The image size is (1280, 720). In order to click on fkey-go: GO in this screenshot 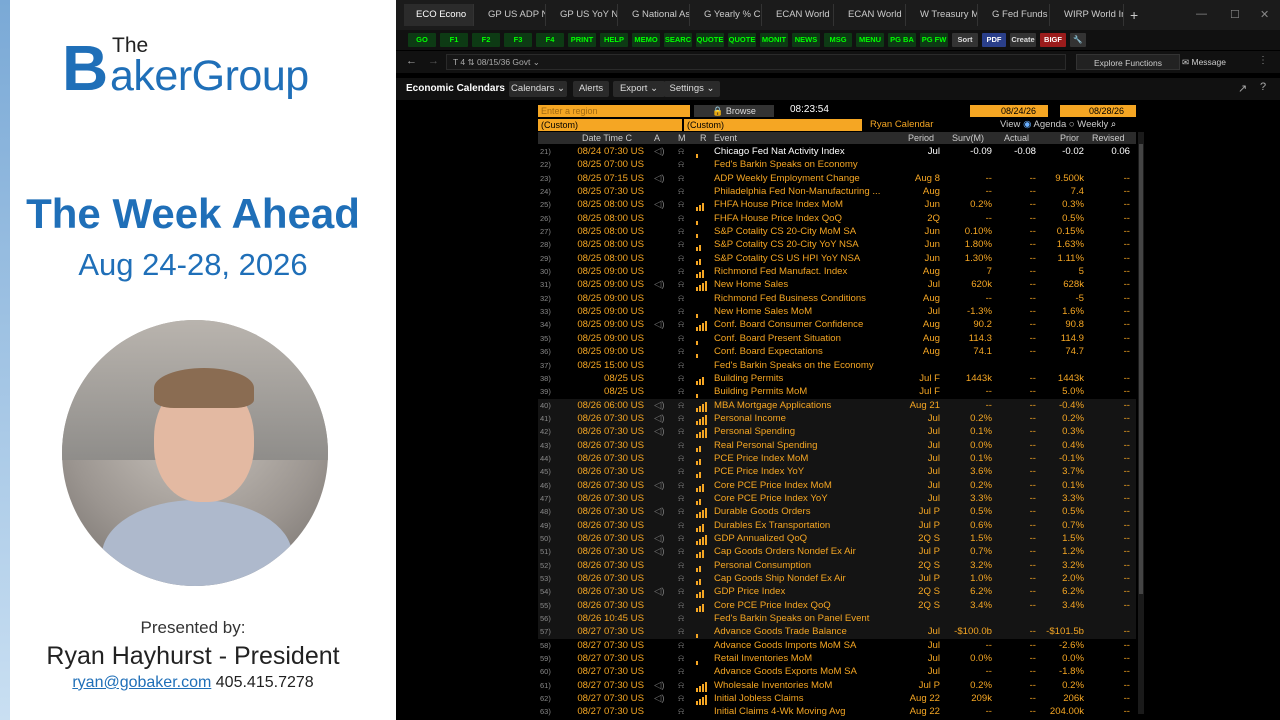, I will do `click(422, 40)`.